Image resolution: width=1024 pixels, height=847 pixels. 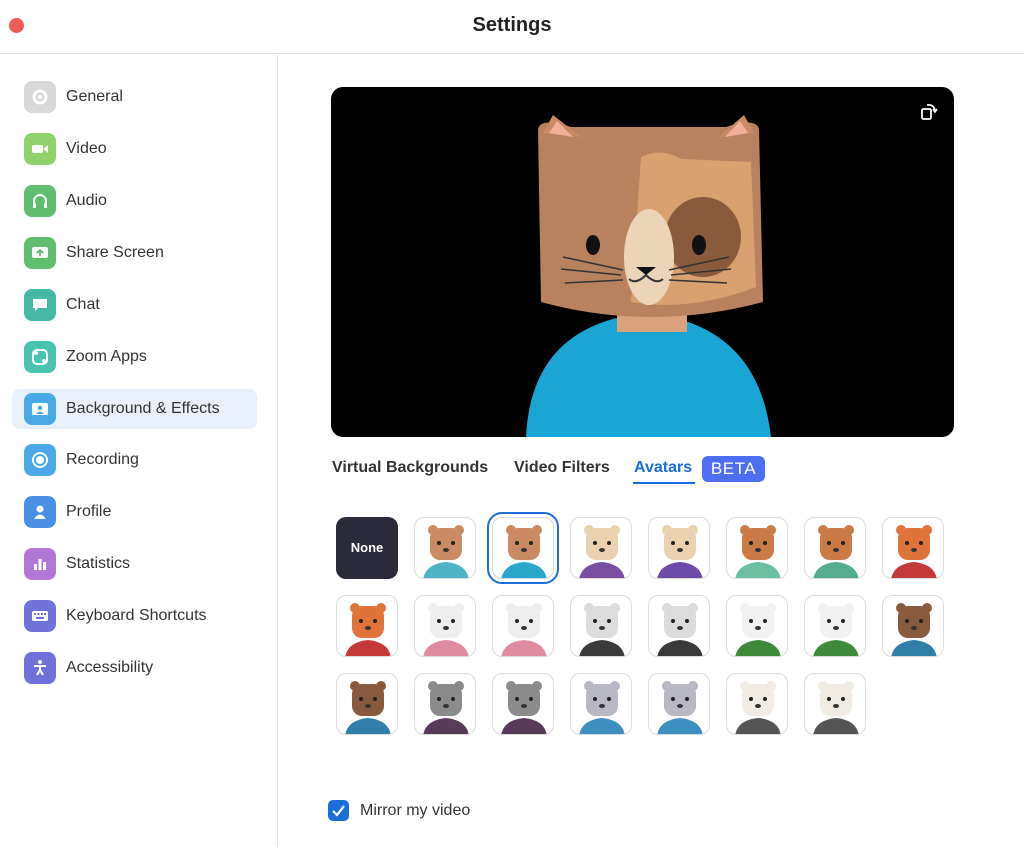 What do you see at coordinates (40, 564) in the screenshot?
I see `bar-chart-icon` at bounding box center [40, 564].